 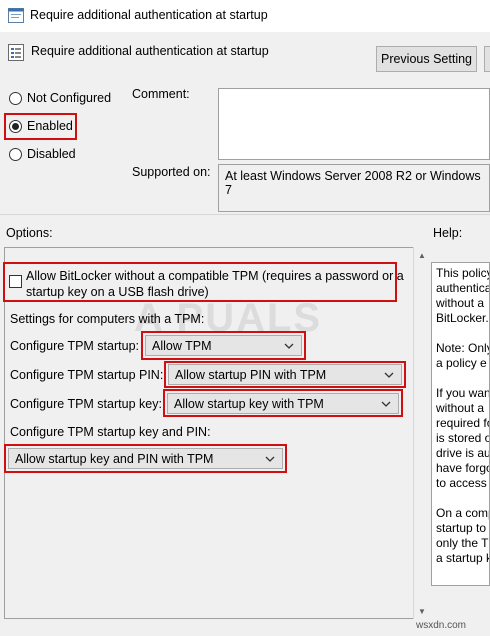 I want to click on radio-not-configured: Not Configured, so click(x=60, y=98).